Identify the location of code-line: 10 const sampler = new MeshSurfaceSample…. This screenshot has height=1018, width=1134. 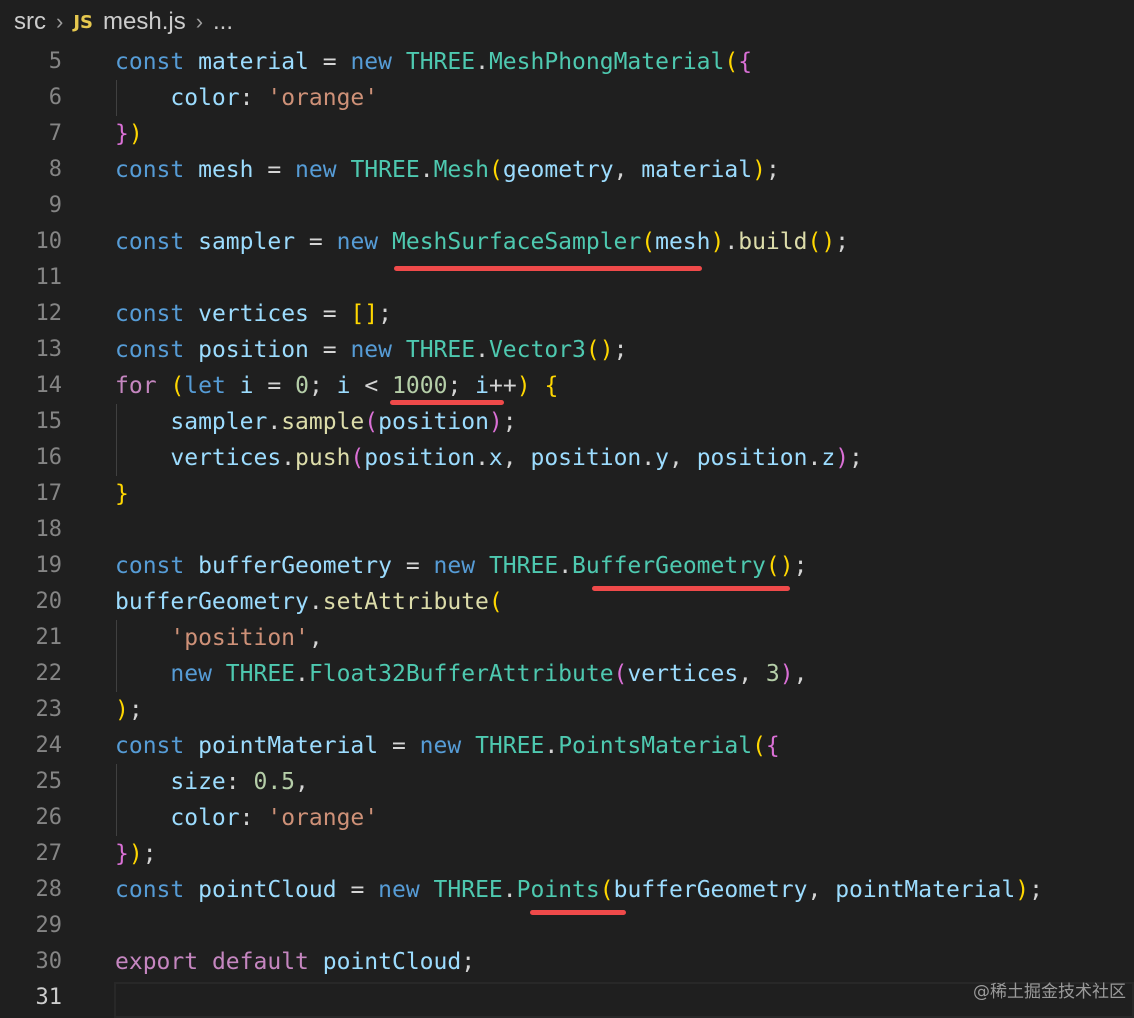
(567, 242).